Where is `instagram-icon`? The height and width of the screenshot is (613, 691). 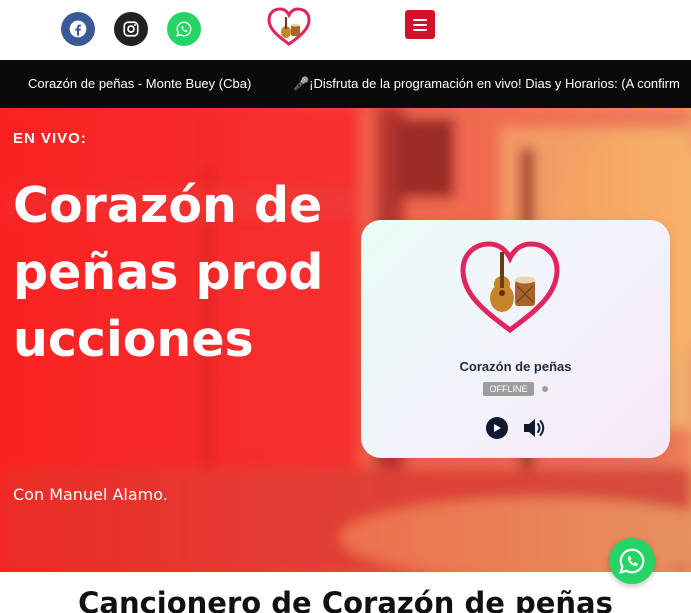
instagram-icon is located at coordinates (131, 29).